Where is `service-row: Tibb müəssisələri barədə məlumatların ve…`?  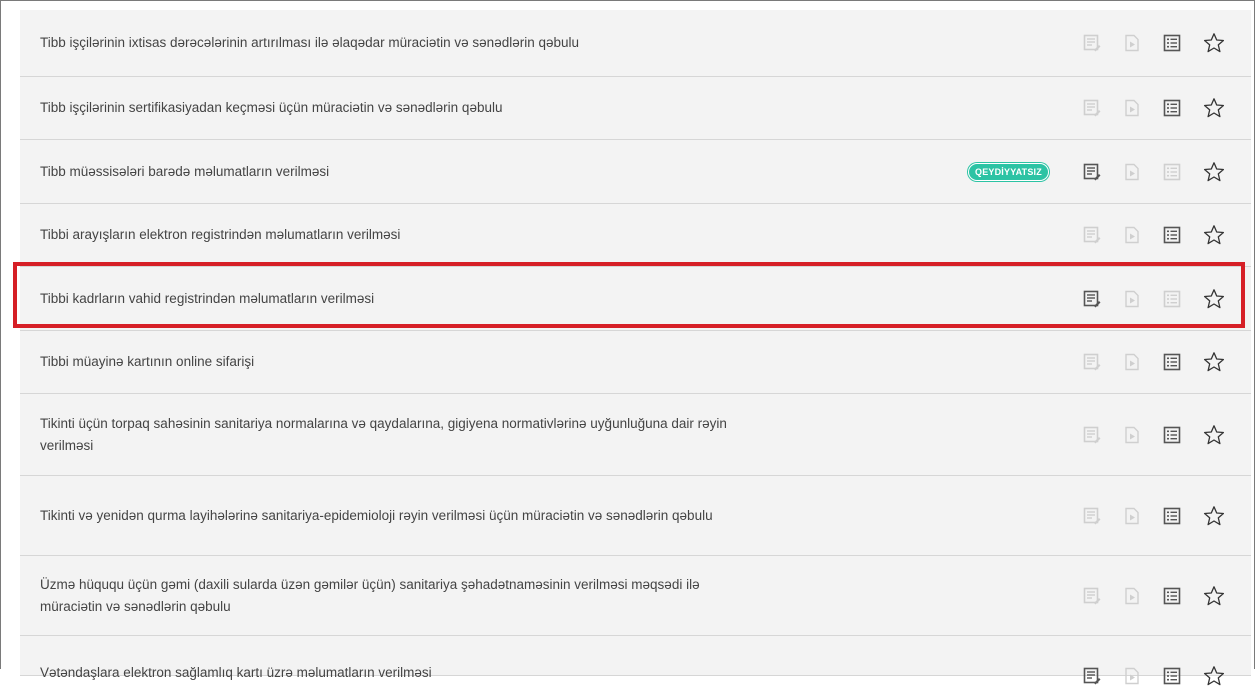
service-row: Tibb müəssisələri barədə məlumatların ve… is located at coordinates (635, 172).